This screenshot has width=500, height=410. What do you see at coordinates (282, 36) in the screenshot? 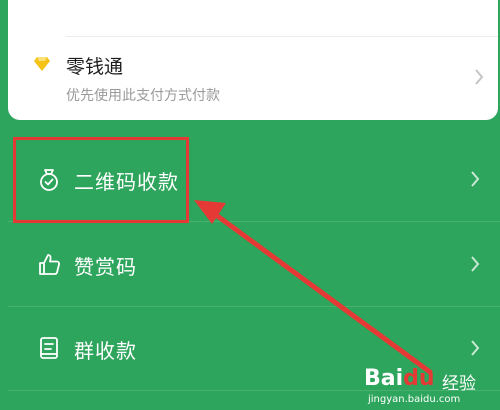
I see `card-divider` at bounding box center [282, 36].